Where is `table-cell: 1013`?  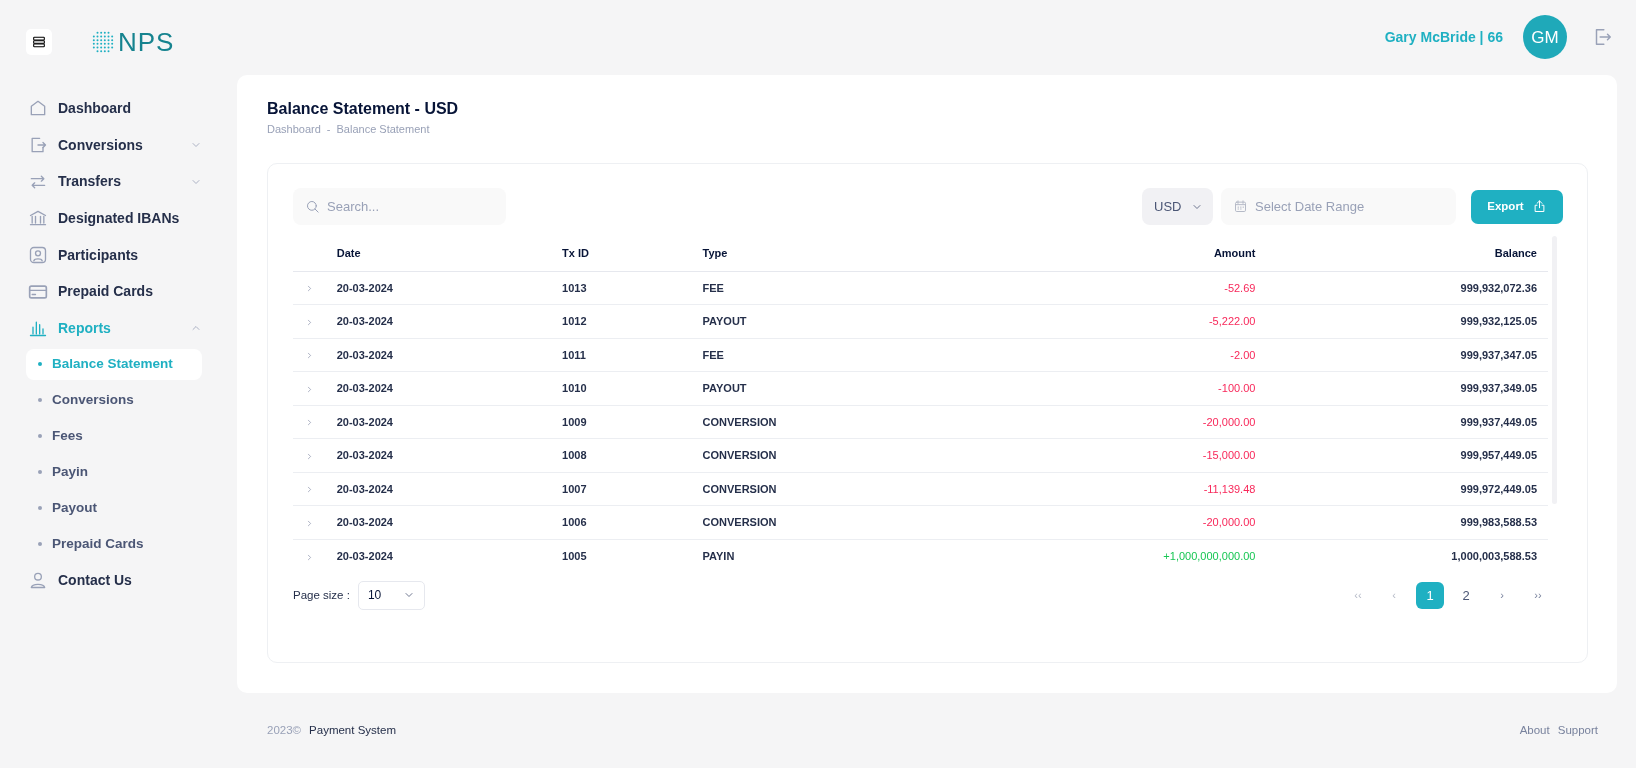 table-cell: 1013 is located at coordinates (631, 288).